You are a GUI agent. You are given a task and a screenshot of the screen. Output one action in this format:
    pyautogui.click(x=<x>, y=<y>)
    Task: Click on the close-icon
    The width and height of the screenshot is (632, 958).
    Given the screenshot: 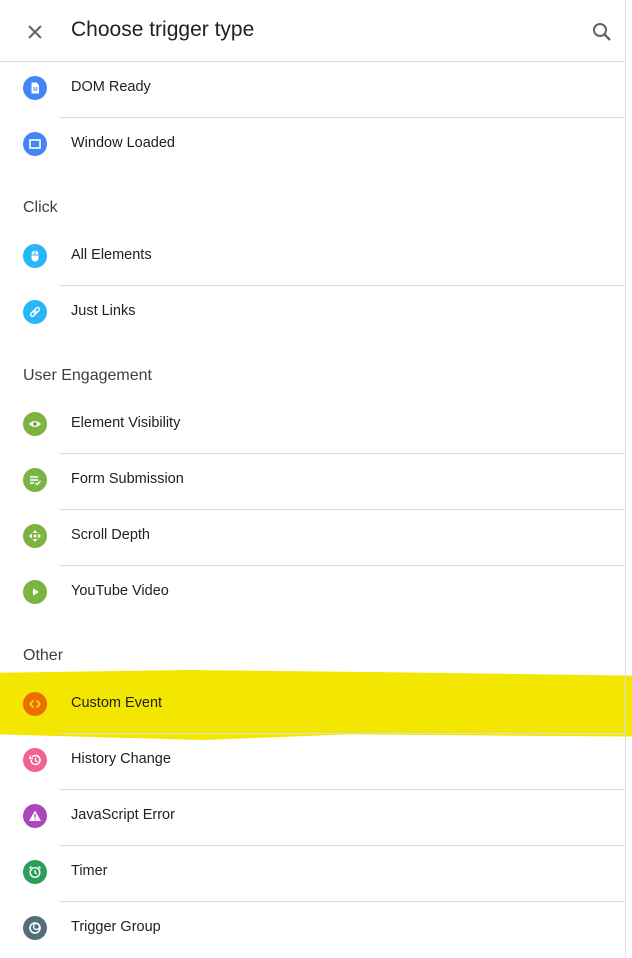 What is the action you would take?
    pyautogui.click(x=35, y=32)
    